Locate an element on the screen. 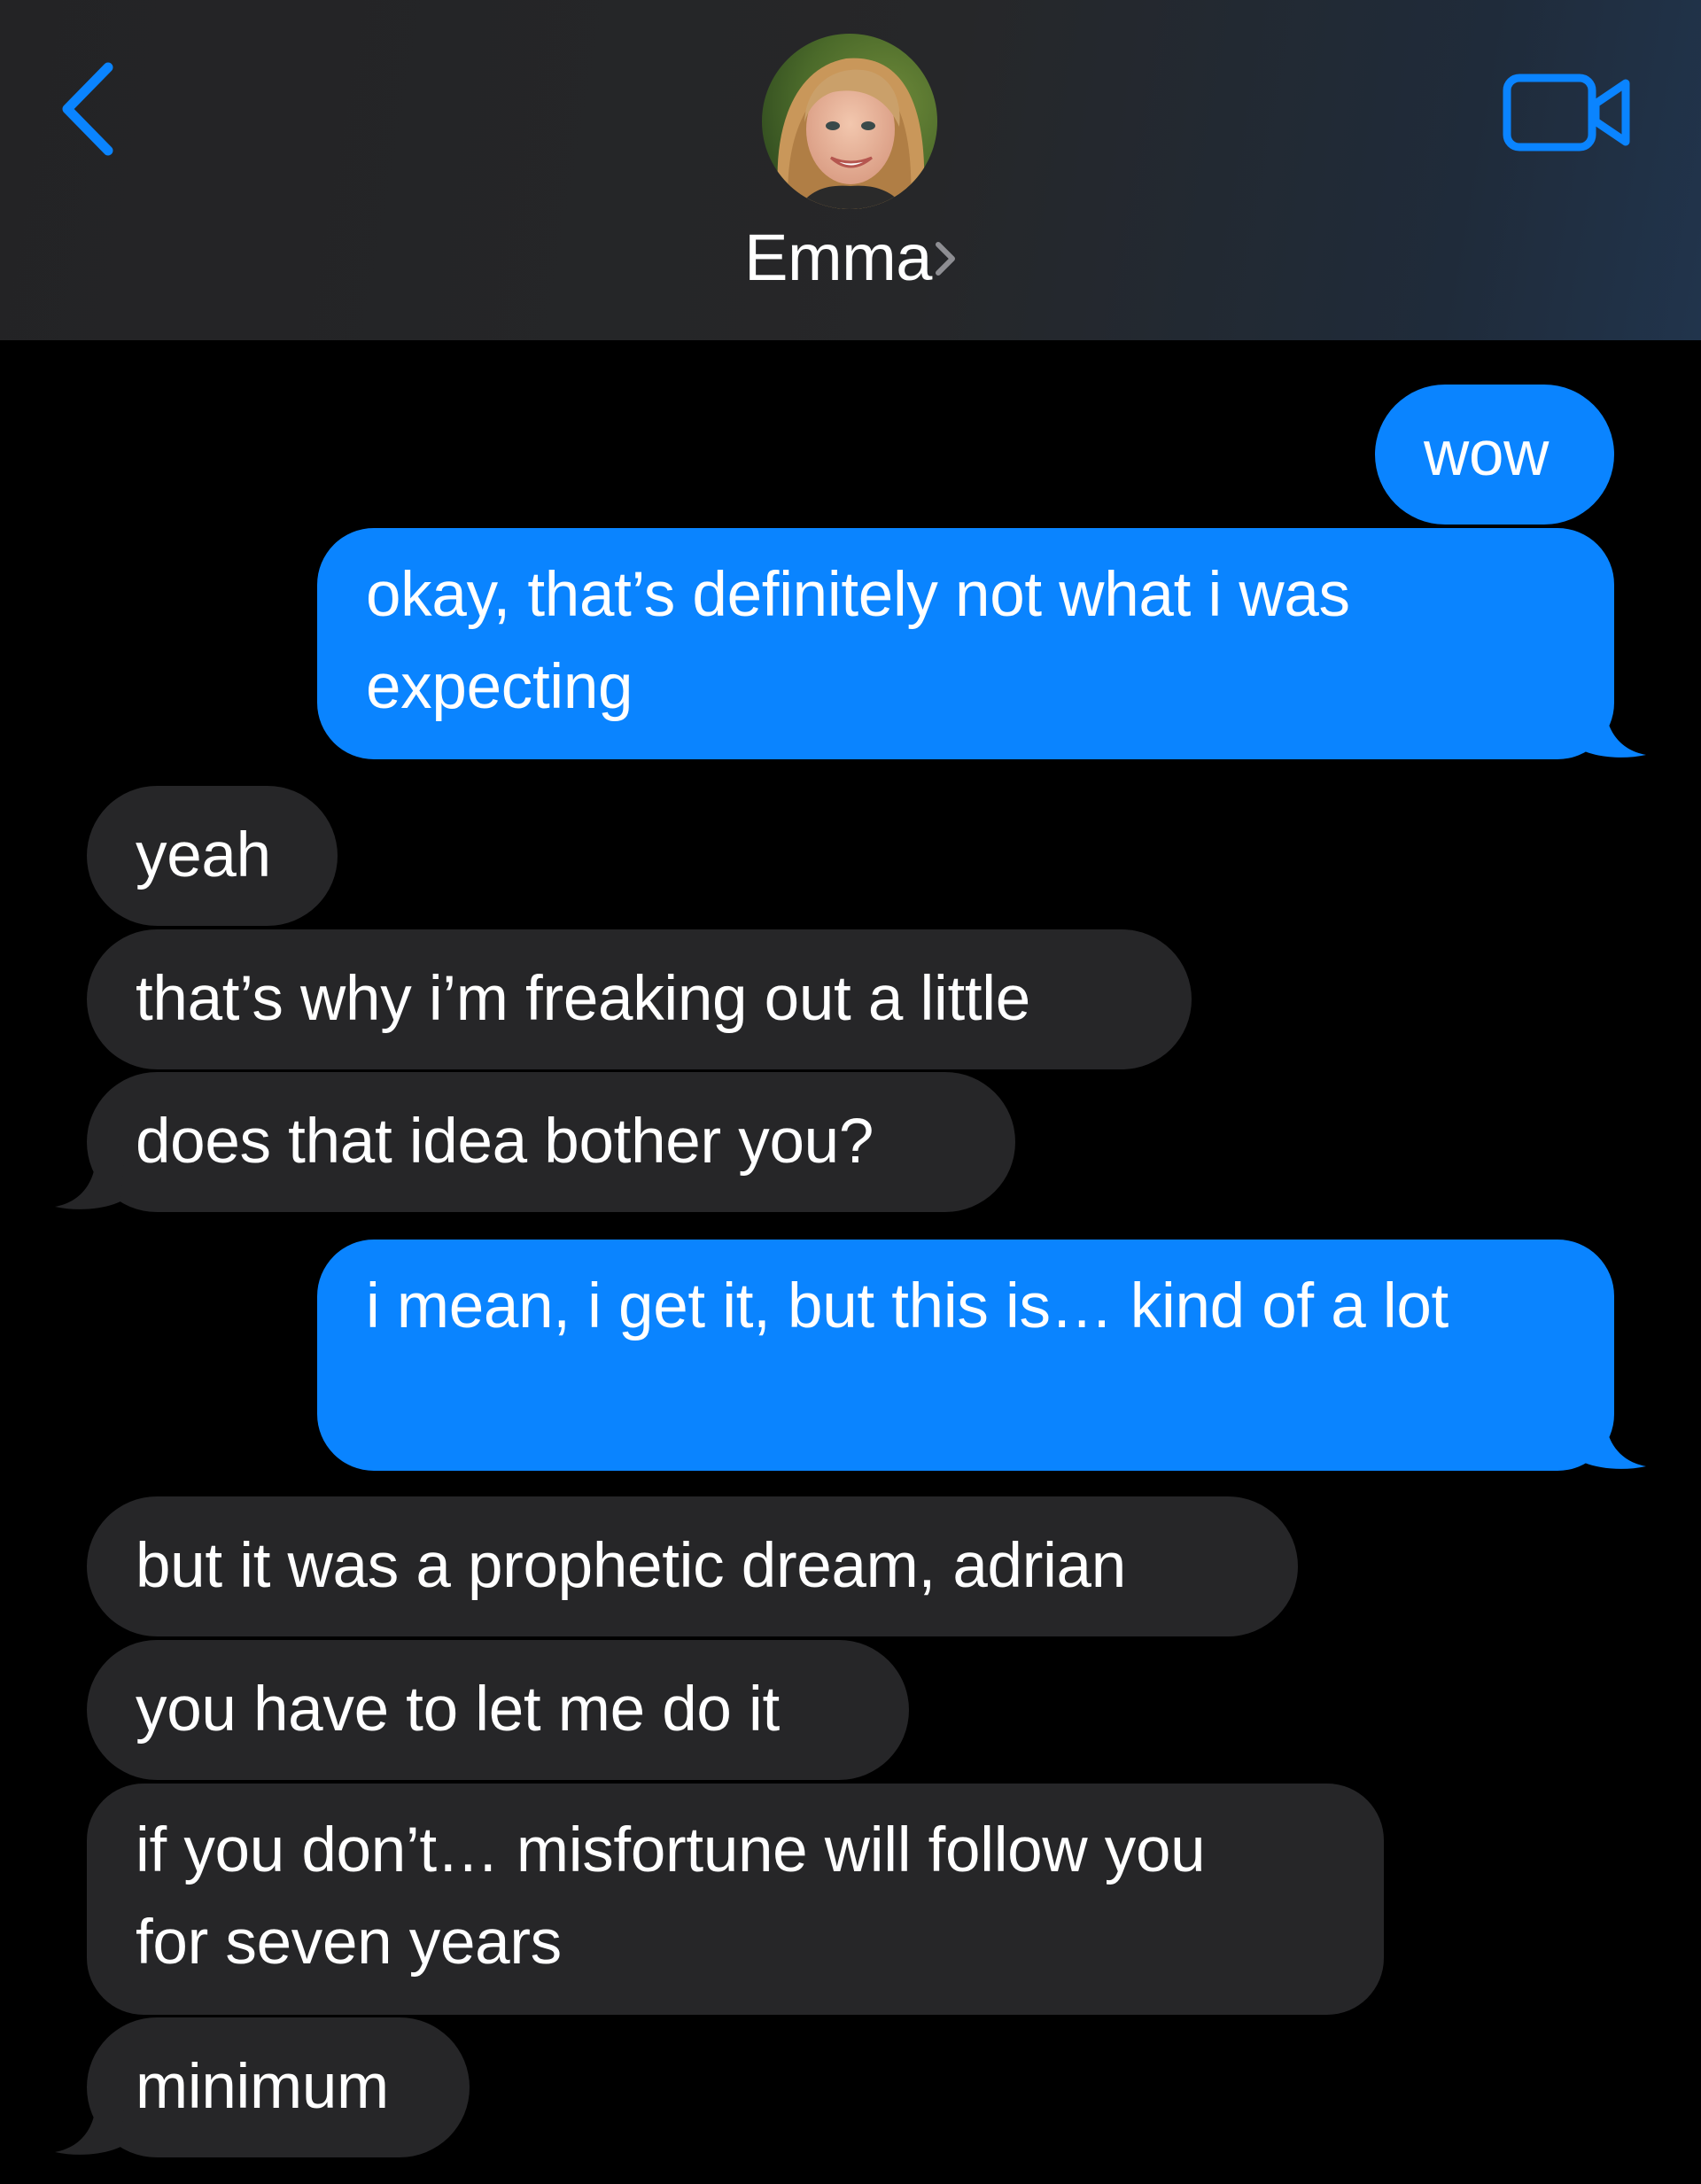  message-text: wow is located at coordinates (1487, 454).